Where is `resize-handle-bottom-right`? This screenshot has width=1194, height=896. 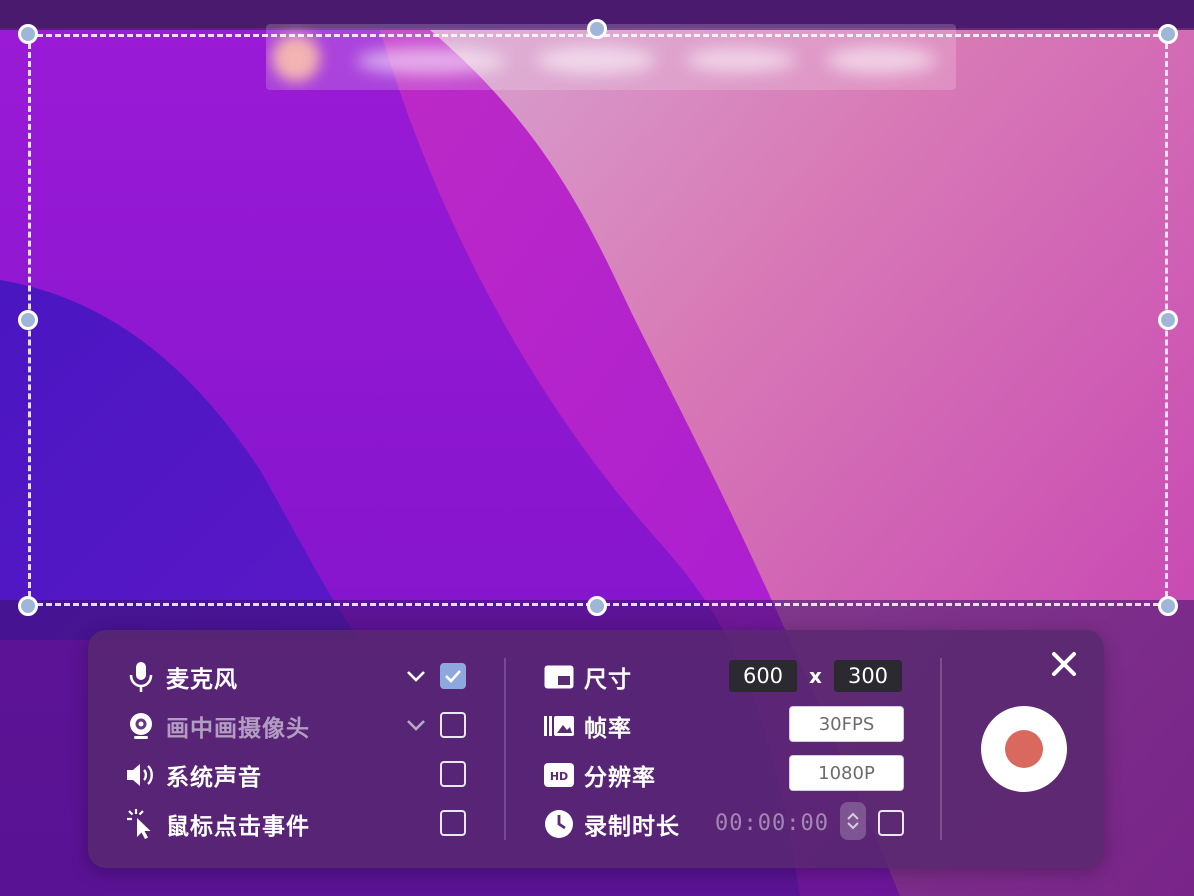
resize-handle-bottom-right is located at coordinates (1168, 606).